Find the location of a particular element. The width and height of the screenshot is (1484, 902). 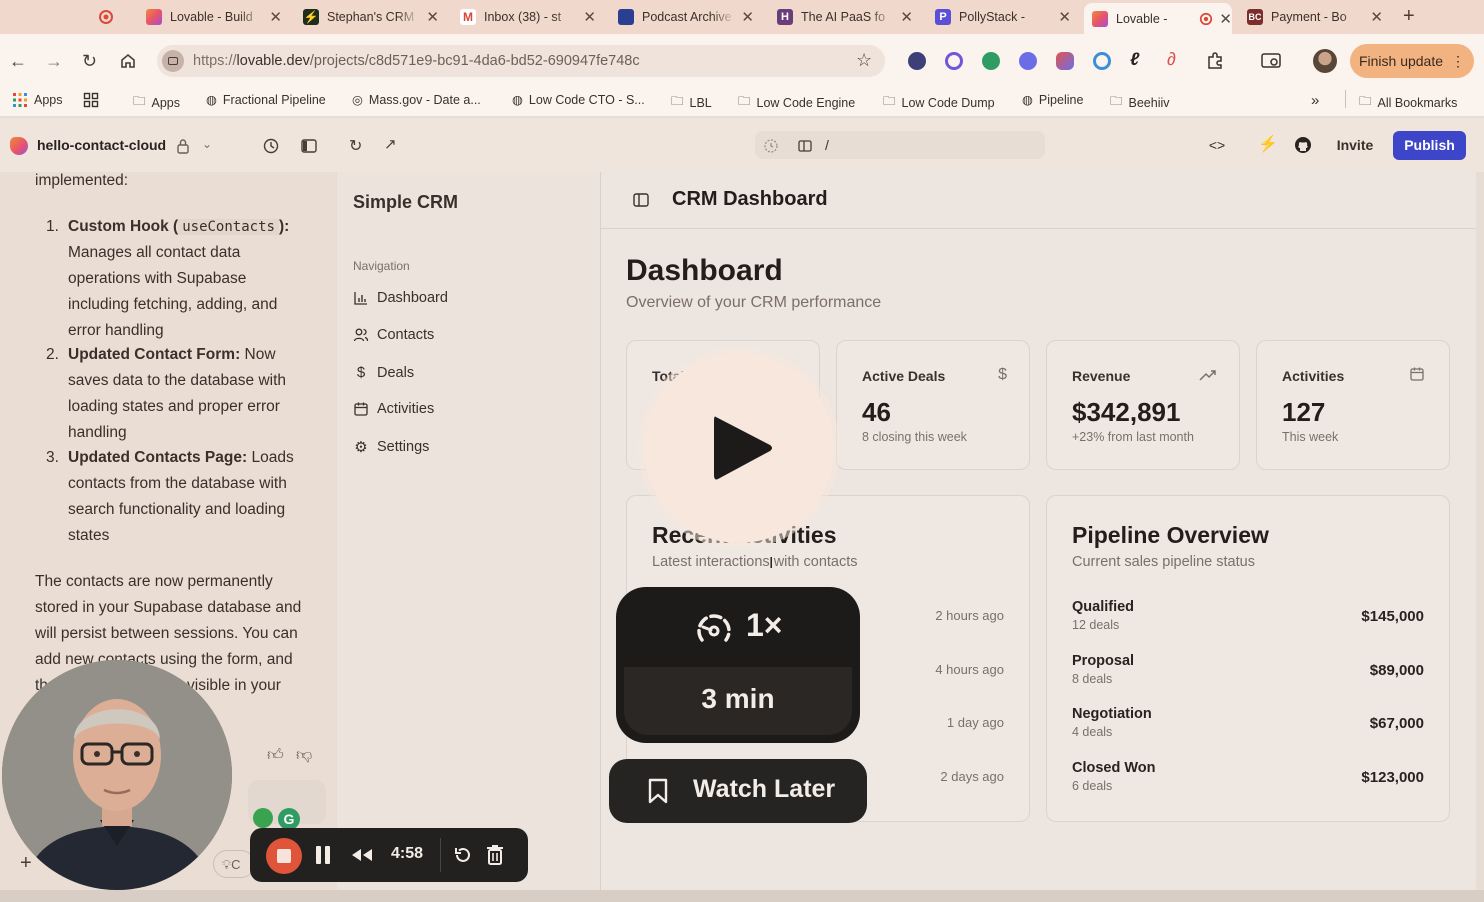

chat-mode-button: 💡︎C is located at coordinates (234, 864).